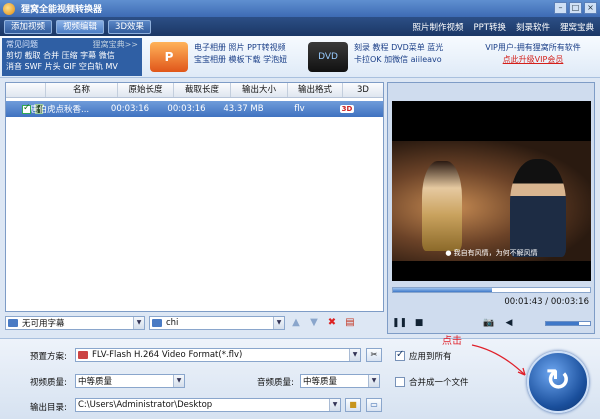 The image size is (600, 419). I want to click on clear-list-icon: ▤, so click(350, 323).